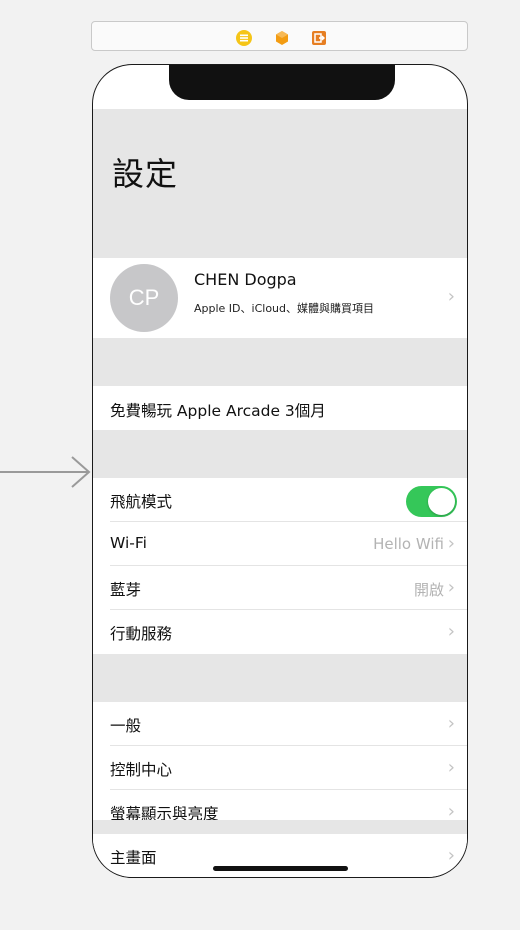 The height and width of the screenshot is (930, 520). I want to click on row-label: 藍芽, so click(126, 590).